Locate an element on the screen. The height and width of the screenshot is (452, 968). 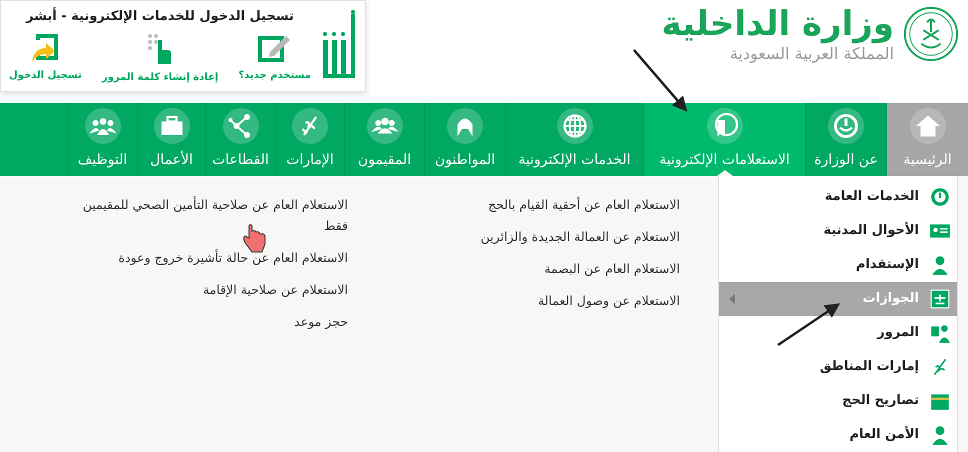
inquiry-link: الاستعلام عن العمالة الجديدة والزائرين is located at coordinates (569, 236).